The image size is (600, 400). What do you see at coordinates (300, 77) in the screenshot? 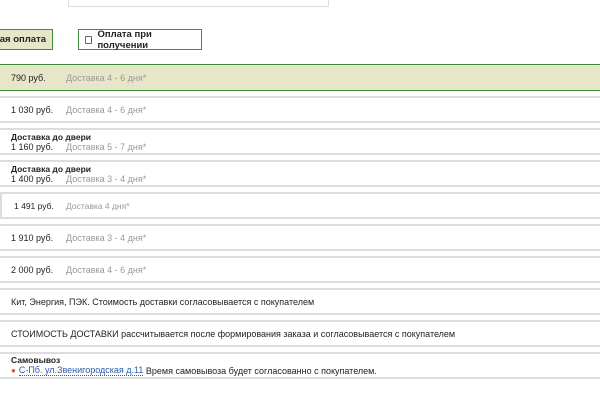
I see `delivery-option: 790 руб. Доставка 4 - 6 дня*` at bounding box center [300, 77].